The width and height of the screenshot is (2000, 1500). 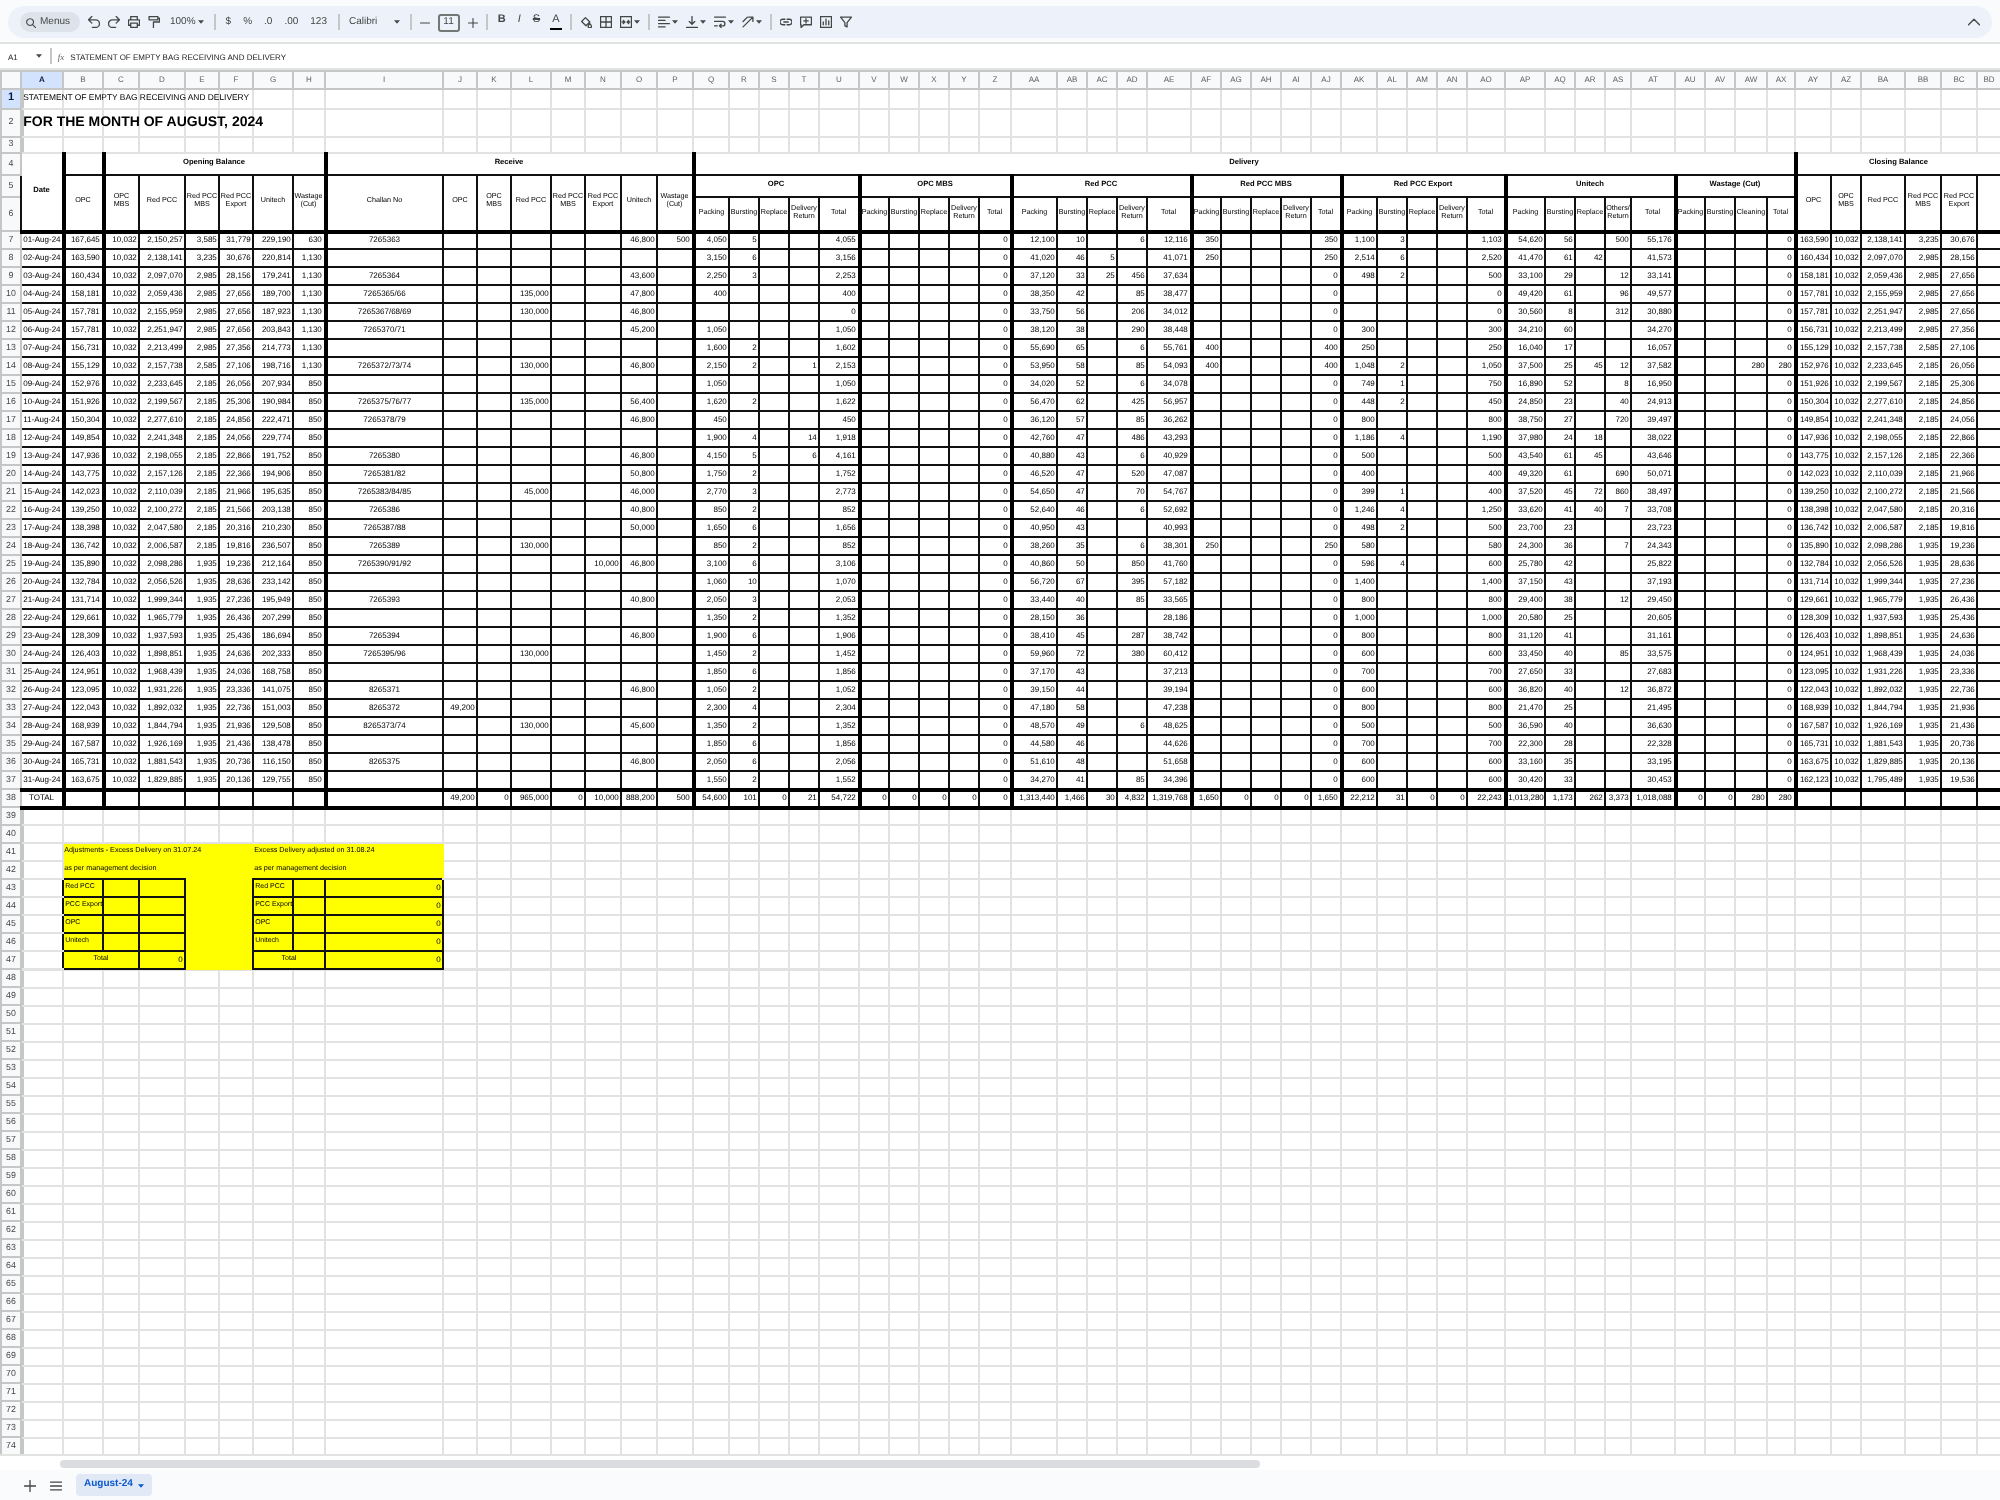 What do you see at coordinates (94, 22) in the screenshot?
I see `undo-icon` at bounding box center [94, 22].